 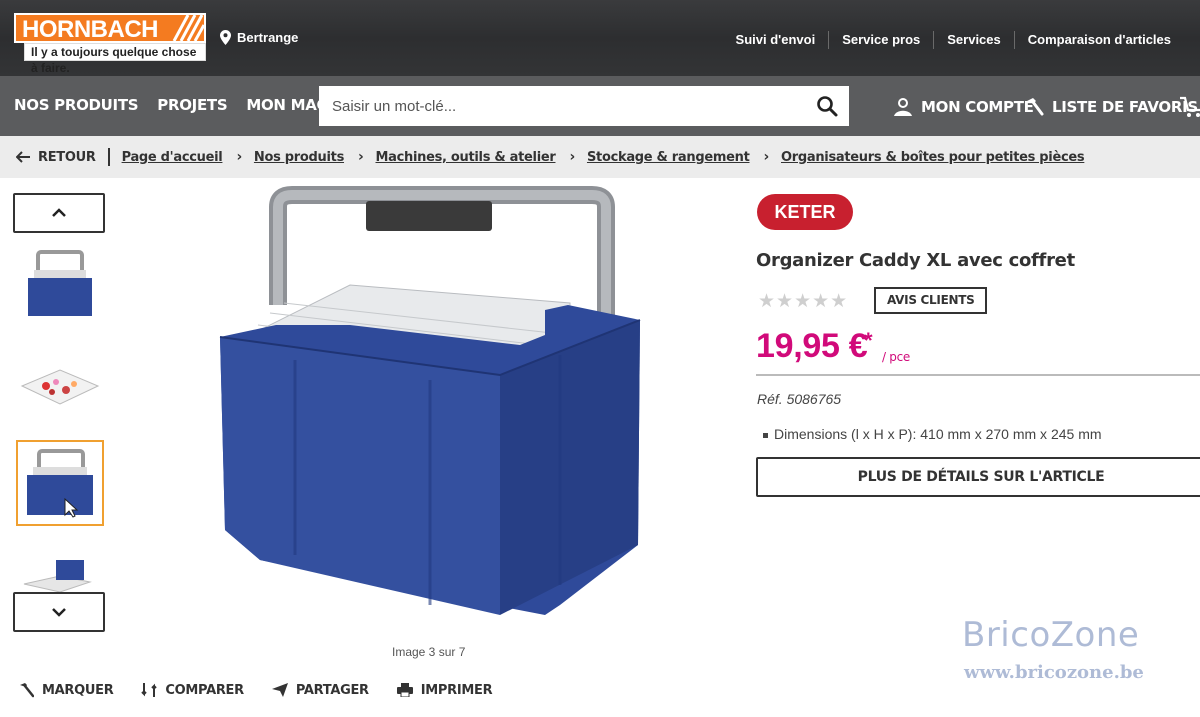 What do you see at coordinates (90, 29) in the screenshot?
I see `logo-wordmark: HORNBACH` at bounding box center [90, 29].